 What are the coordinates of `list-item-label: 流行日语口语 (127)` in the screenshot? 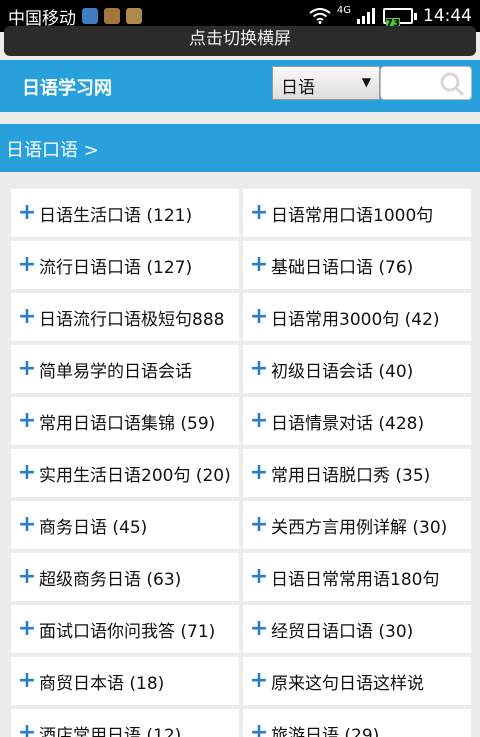 It's located at (116, 267).